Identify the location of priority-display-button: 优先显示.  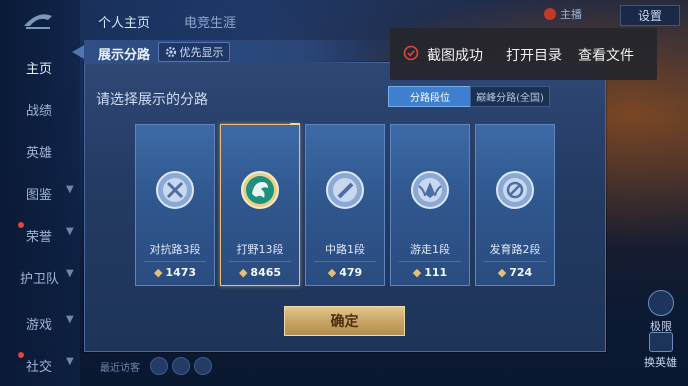
(194, 52).